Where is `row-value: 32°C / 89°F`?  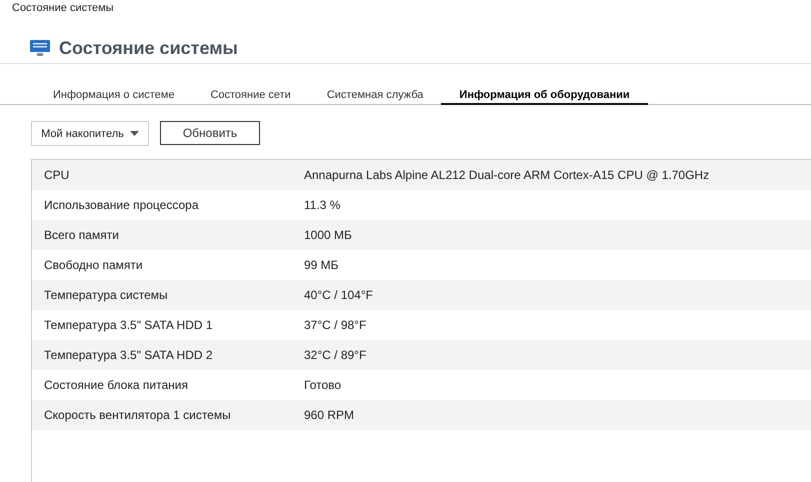 row-value: 32°C / 89°F is located at coordinates (335, 355).